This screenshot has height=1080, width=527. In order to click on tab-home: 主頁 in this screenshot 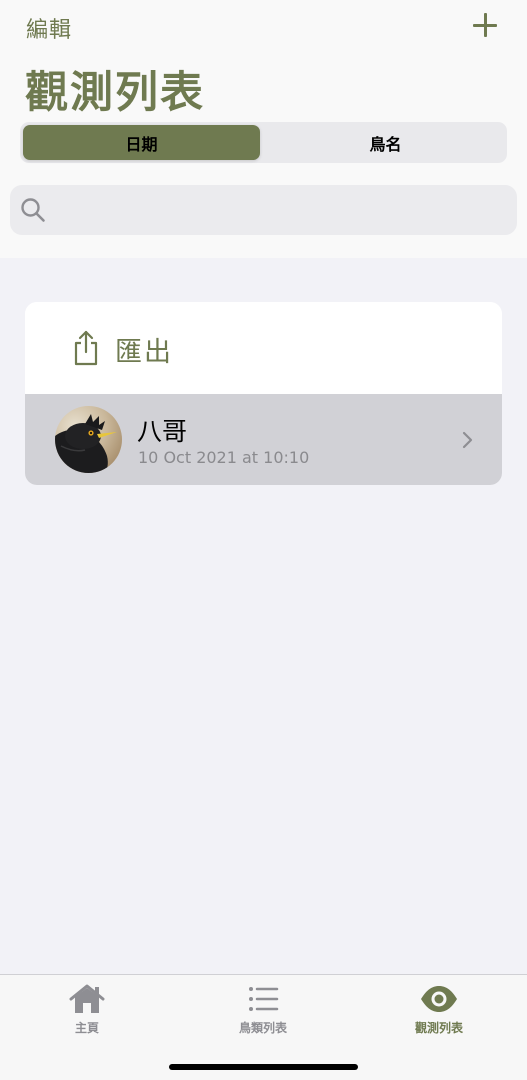, I will do `click(87, 1013)`.